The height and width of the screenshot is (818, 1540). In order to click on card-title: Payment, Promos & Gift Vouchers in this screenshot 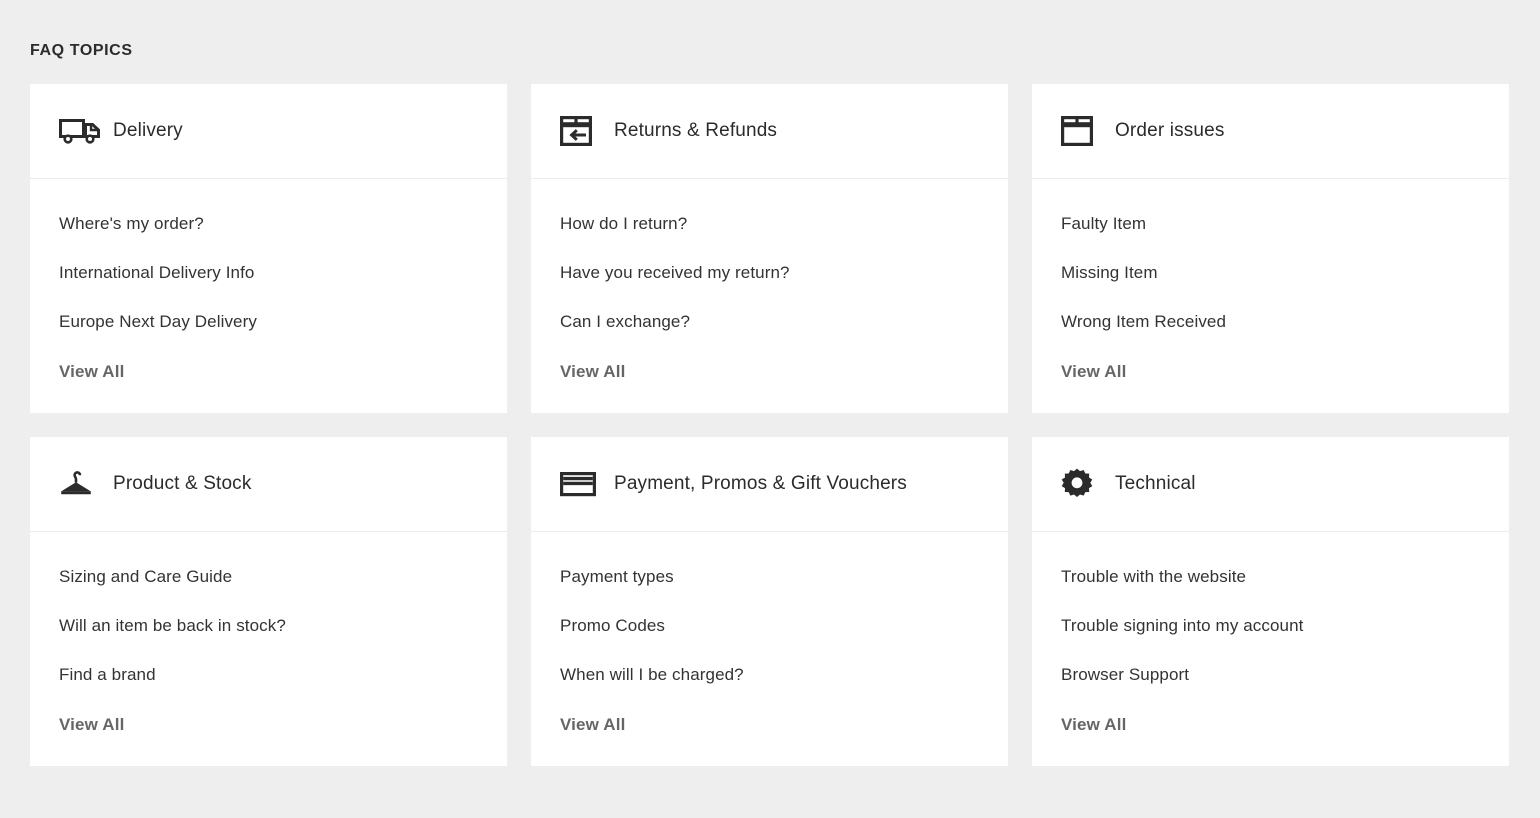, I will do `click(760, 483)`.